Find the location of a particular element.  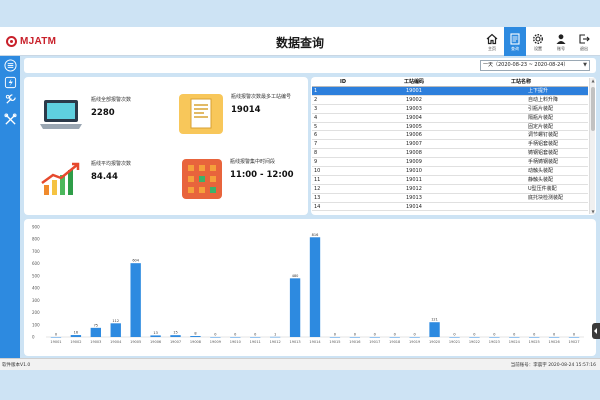

column-header-station-name: 工站名称 is located at coordinates (521, 82).